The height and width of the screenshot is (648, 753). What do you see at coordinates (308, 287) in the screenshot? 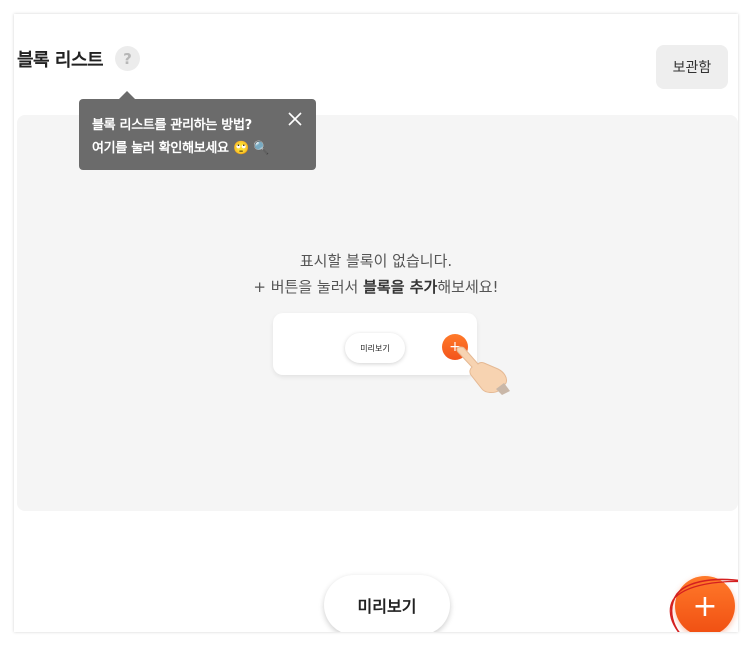
I see `hint-text-1: + 버튼을 눌러서` at bounding box center [308, 287].